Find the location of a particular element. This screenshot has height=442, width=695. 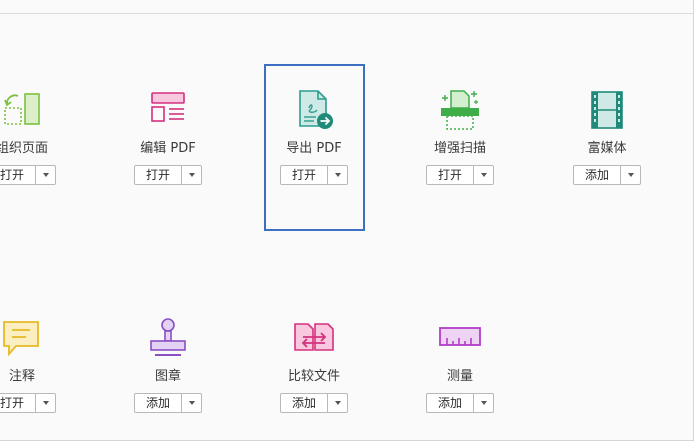

tool-enhance-scans: 增强扫描 打开 is located at coordinates (460, 136).